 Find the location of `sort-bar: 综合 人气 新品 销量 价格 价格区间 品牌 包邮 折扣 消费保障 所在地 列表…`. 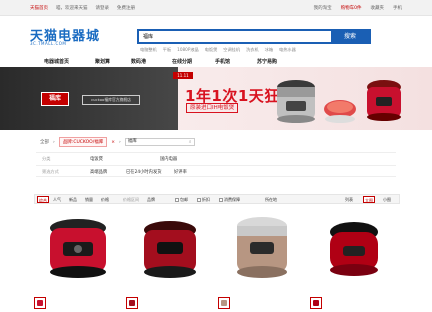

sort-bar: 综合 人气 新品 销量 价格 价格区间 品牌 包邮 折扣 消费保障 所在地 列表… is located at coordinates (217, 199).